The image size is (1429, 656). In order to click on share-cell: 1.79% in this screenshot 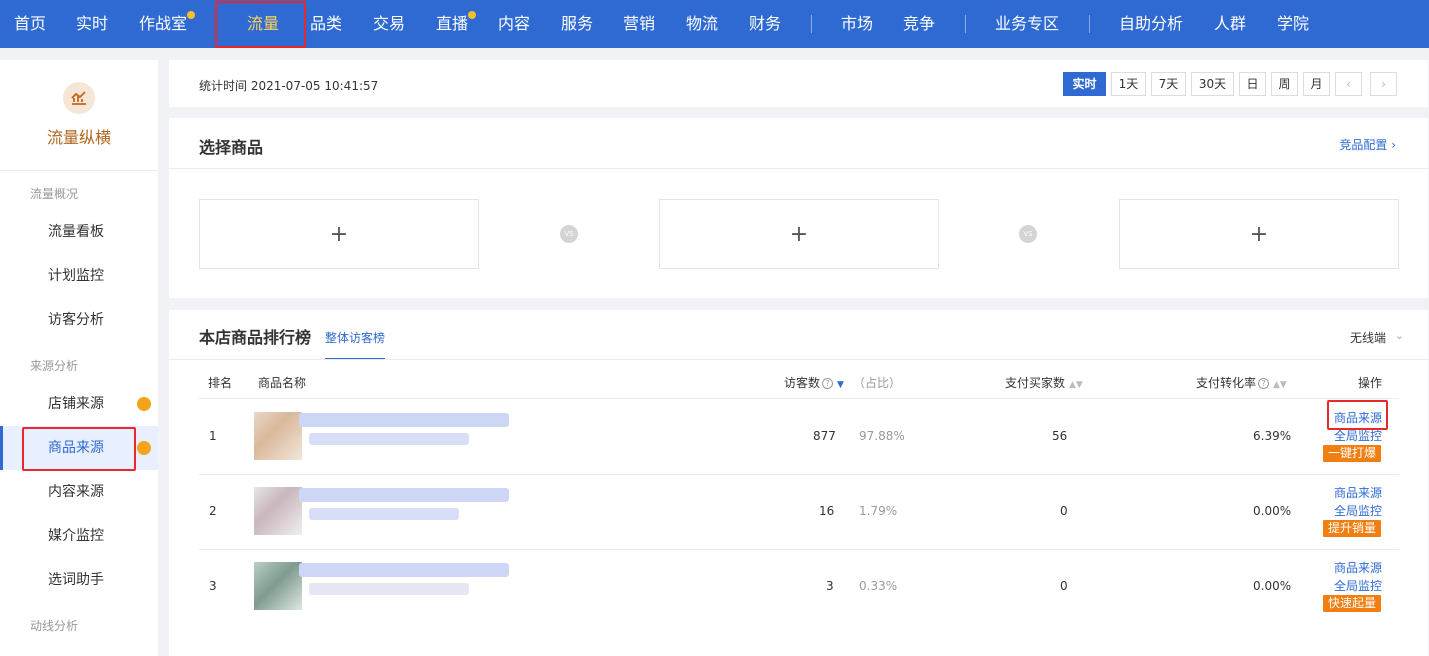, I will do `click(878, 511)`.